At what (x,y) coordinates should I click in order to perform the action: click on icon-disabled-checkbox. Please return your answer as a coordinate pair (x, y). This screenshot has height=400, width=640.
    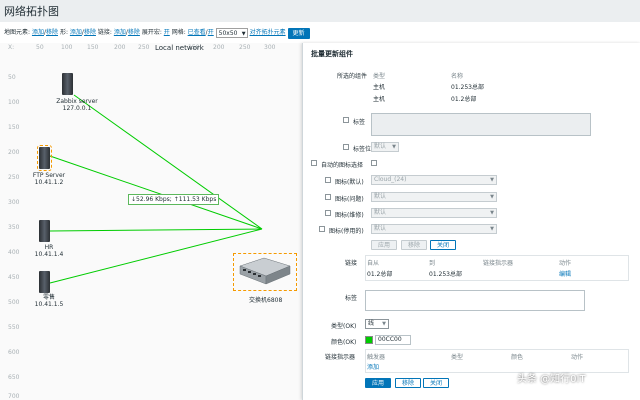
    Looking at the image, I should click on (322, 229).